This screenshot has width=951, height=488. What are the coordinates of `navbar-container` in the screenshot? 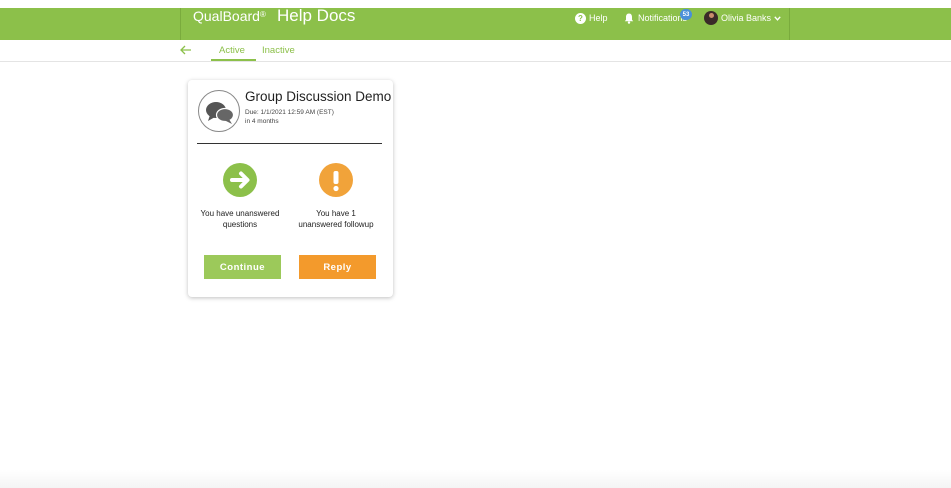 It's located at (485, 24).